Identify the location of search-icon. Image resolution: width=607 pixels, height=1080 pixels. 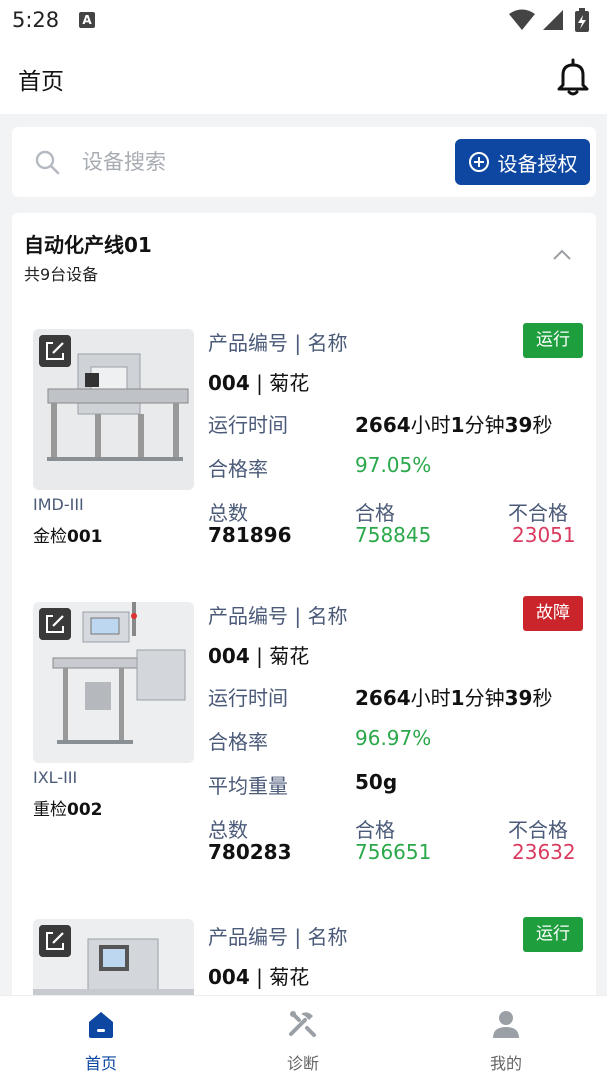
(47, 162).